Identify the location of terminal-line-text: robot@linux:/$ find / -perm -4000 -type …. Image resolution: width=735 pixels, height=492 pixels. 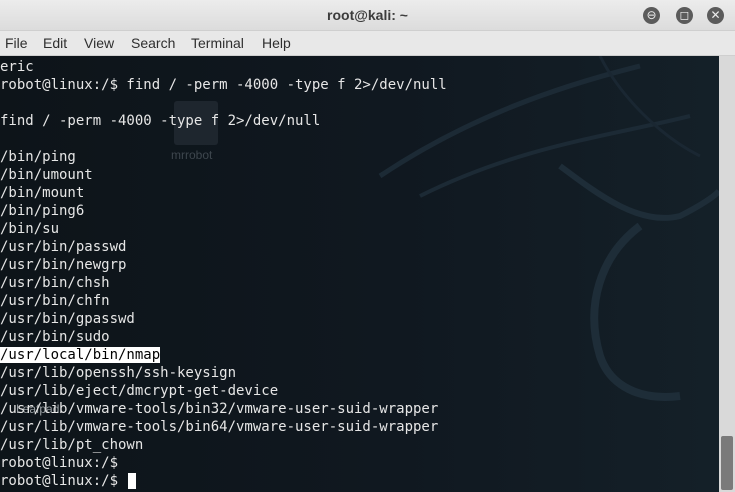
(223, 85).